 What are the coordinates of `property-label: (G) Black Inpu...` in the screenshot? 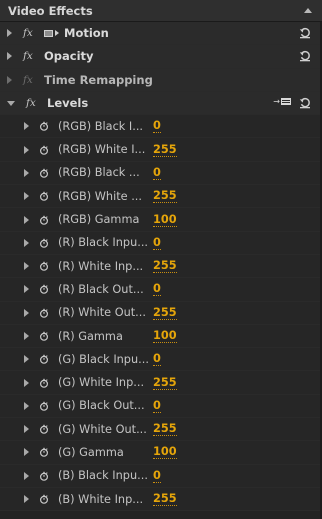 It's located at (103, 359).